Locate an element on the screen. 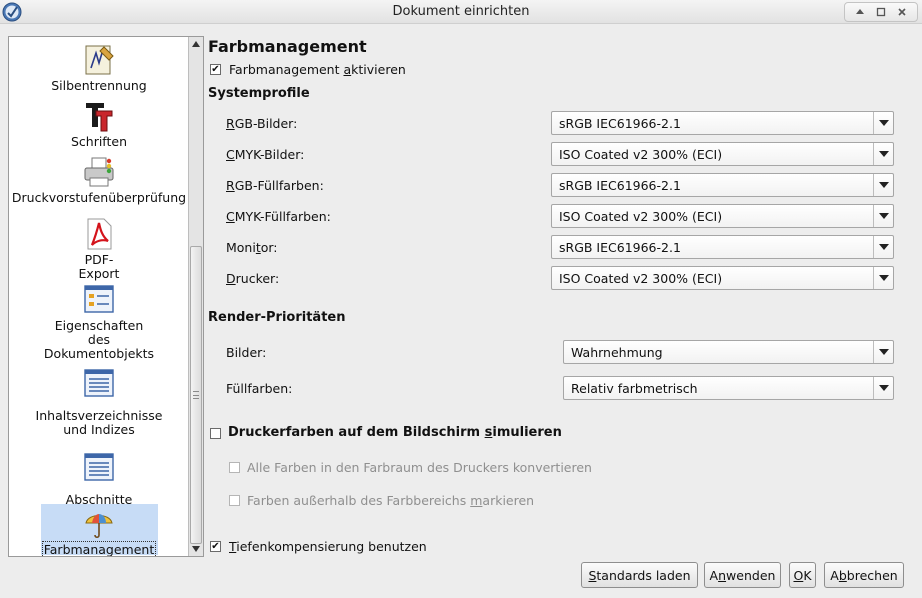  window-controls is located at coordinates (881, 12).